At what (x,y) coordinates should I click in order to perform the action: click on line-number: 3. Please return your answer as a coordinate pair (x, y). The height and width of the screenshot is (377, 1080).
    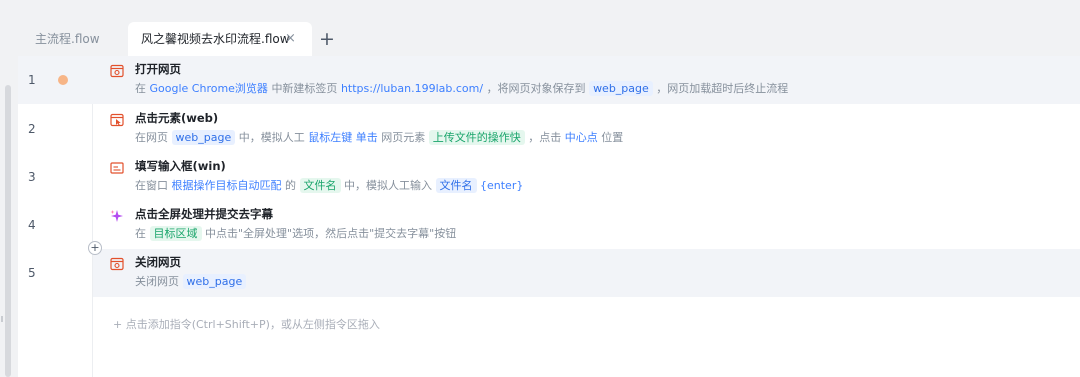
    Looking at the image, I should click on (32, 177).